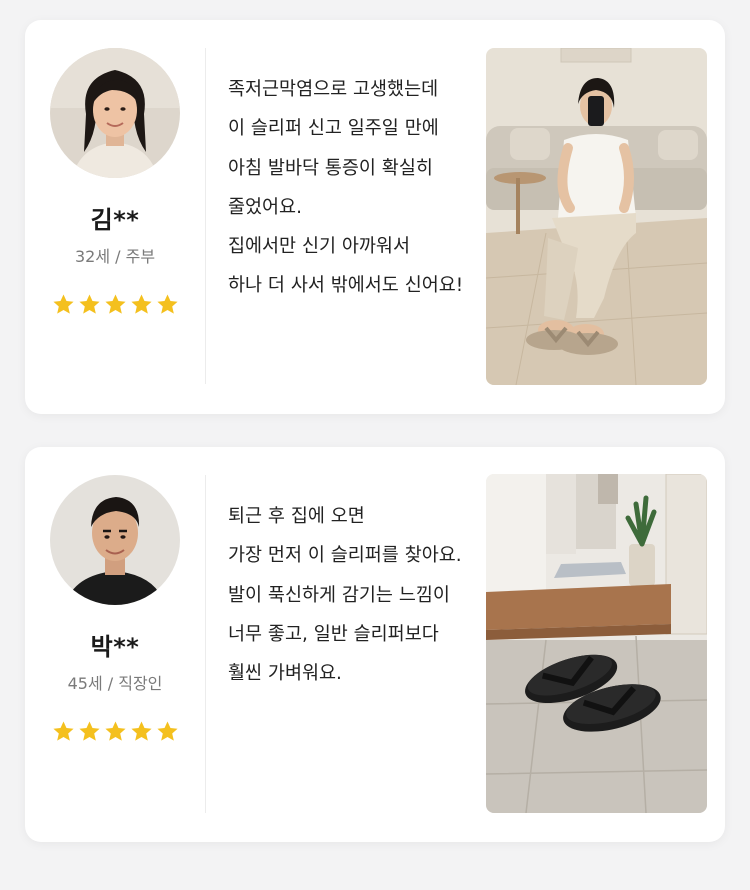  I want to click on review-line: 너무 좋고, 일반 슬리퍼보다, so click(333, 634).